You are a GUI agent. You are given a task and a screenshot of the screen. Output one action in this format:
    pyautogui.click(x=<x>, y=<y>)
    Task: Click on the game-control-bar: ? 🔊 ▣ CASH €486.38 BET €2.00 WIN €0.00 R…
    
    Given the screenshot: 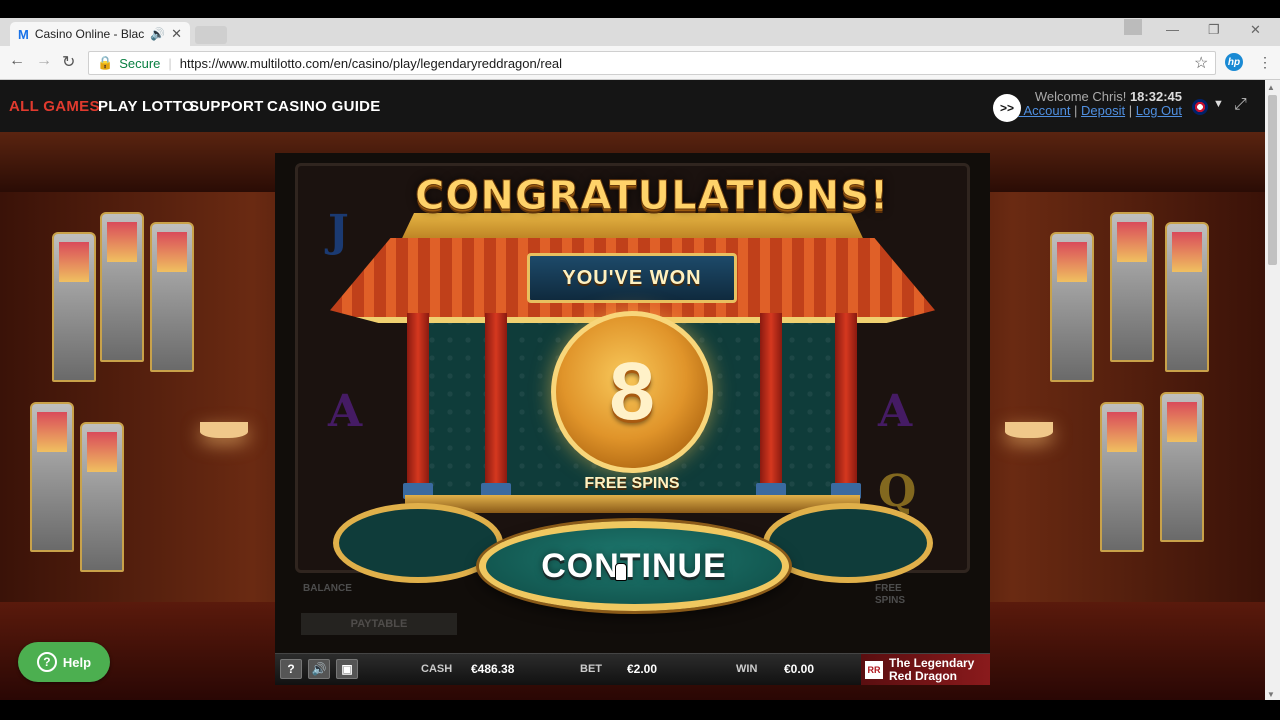 What is the action you would take?
    pyautogui.click(x=632, y=669)
    